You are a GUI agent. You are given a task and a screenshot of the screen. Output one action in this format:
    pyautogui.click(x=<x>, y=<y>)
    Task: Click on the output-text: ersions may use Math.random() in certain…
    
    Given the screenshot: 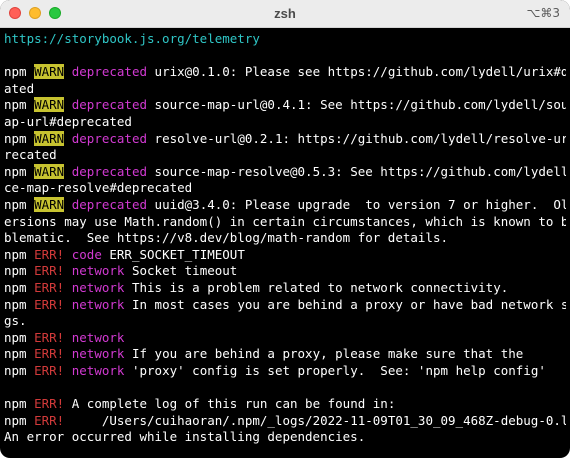 What is the action you would take?
    pyautogui.click(x=285, y=221)
    